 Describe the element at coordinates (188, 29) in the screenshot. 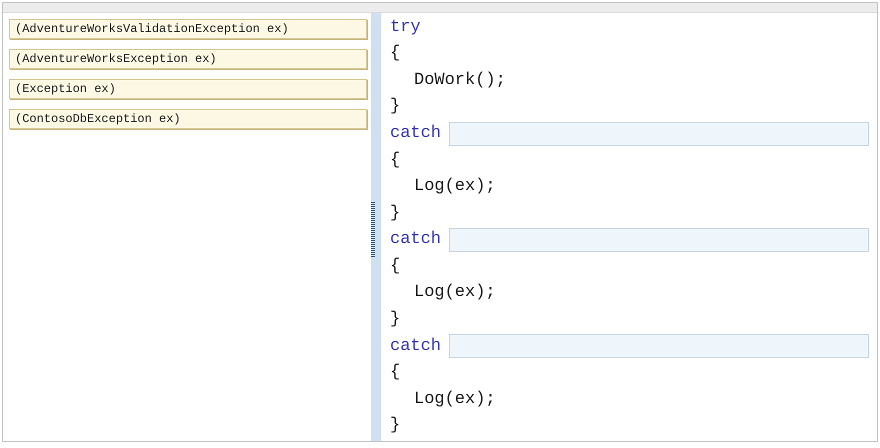

I see `draggable-answer: (AdventureWorksValidationException ex)` at that location.